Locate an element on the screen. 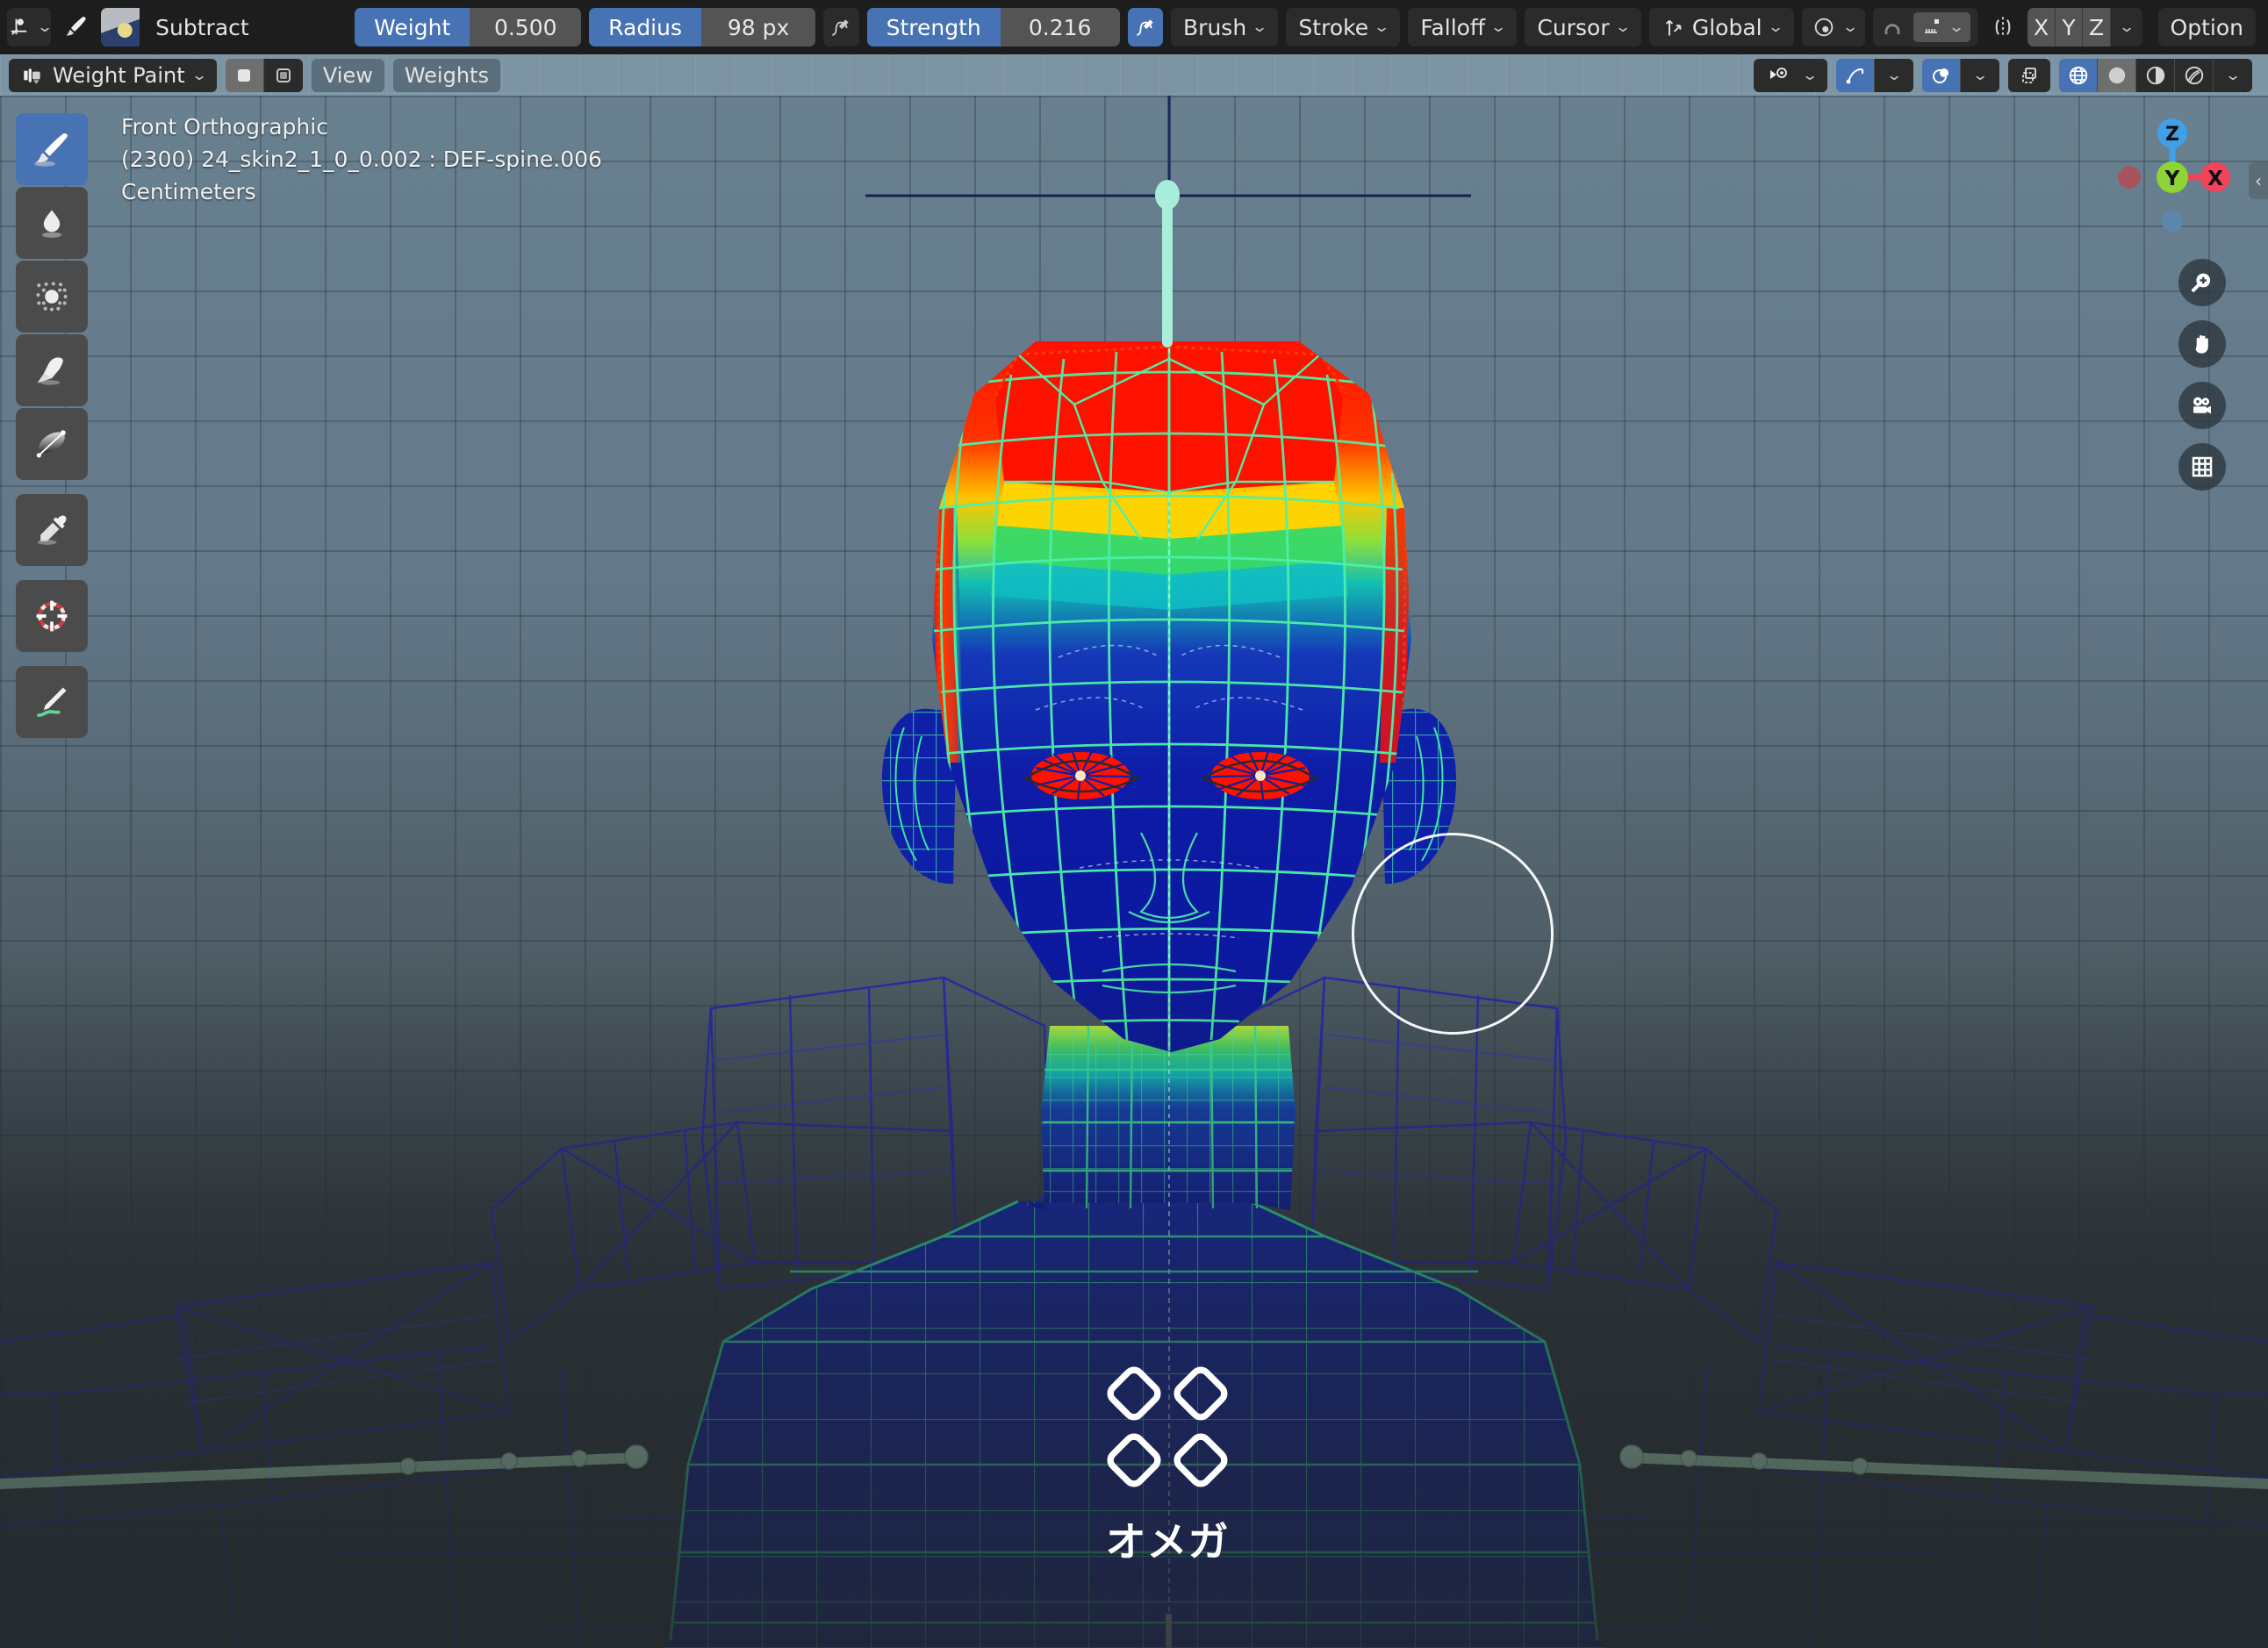 The width and height of the screenshot is (2268, 1648). gizmo-group: ⌄ is located at coordinates (1874, 75).